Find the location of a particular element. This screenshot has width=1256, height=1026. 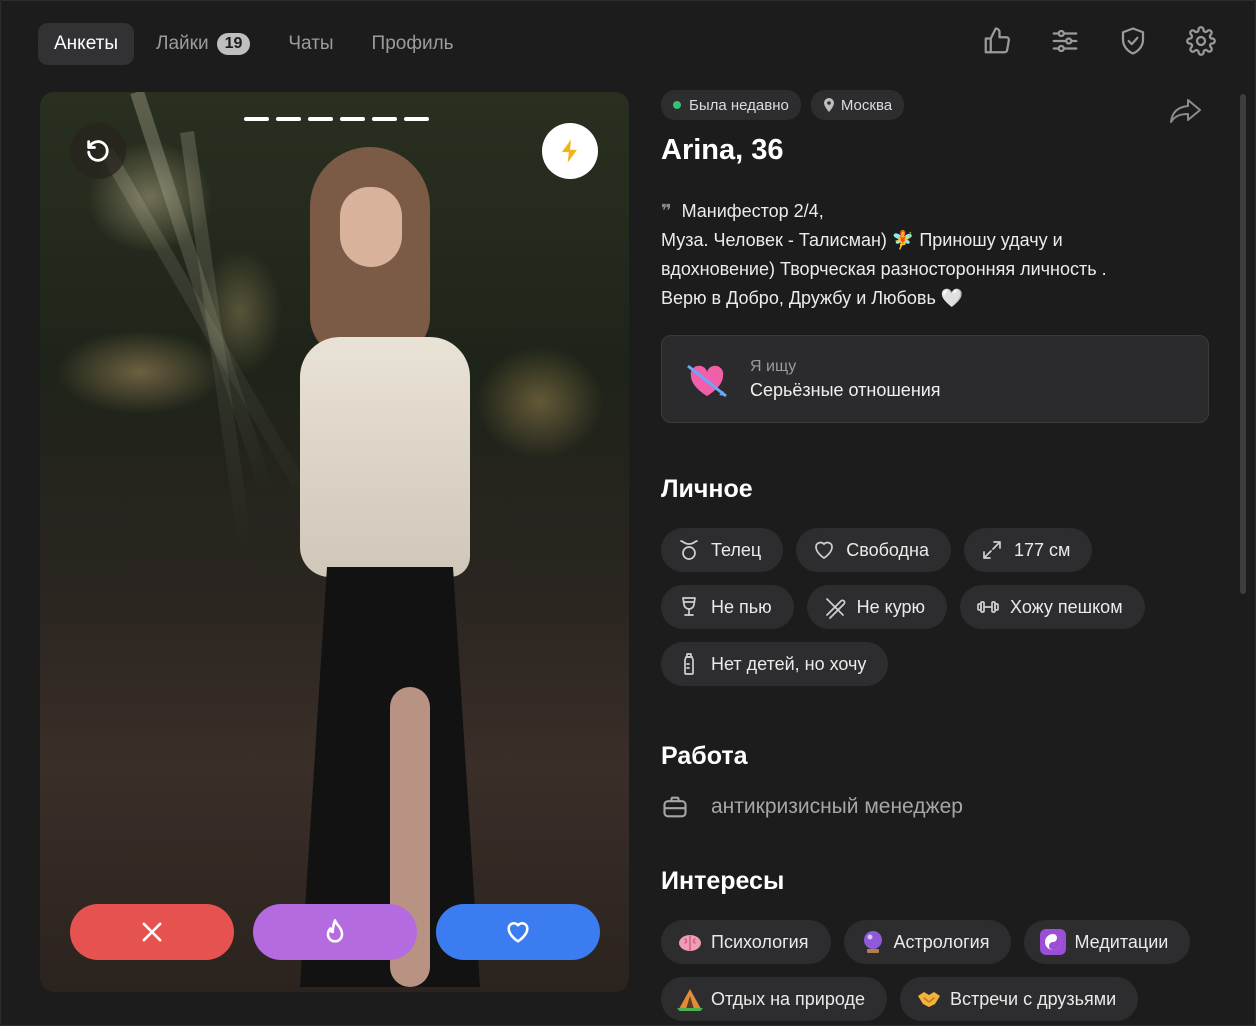

top-toolbar is located at coordinates (1099, 41).